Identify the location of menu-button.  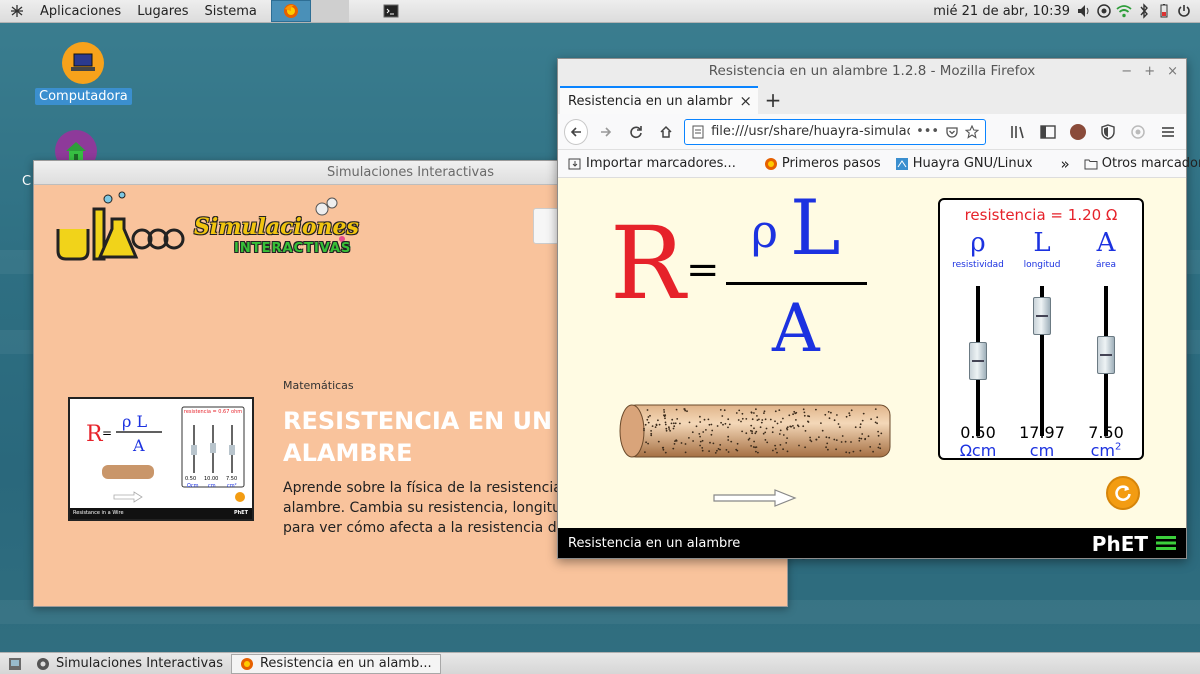
(1168, 132).